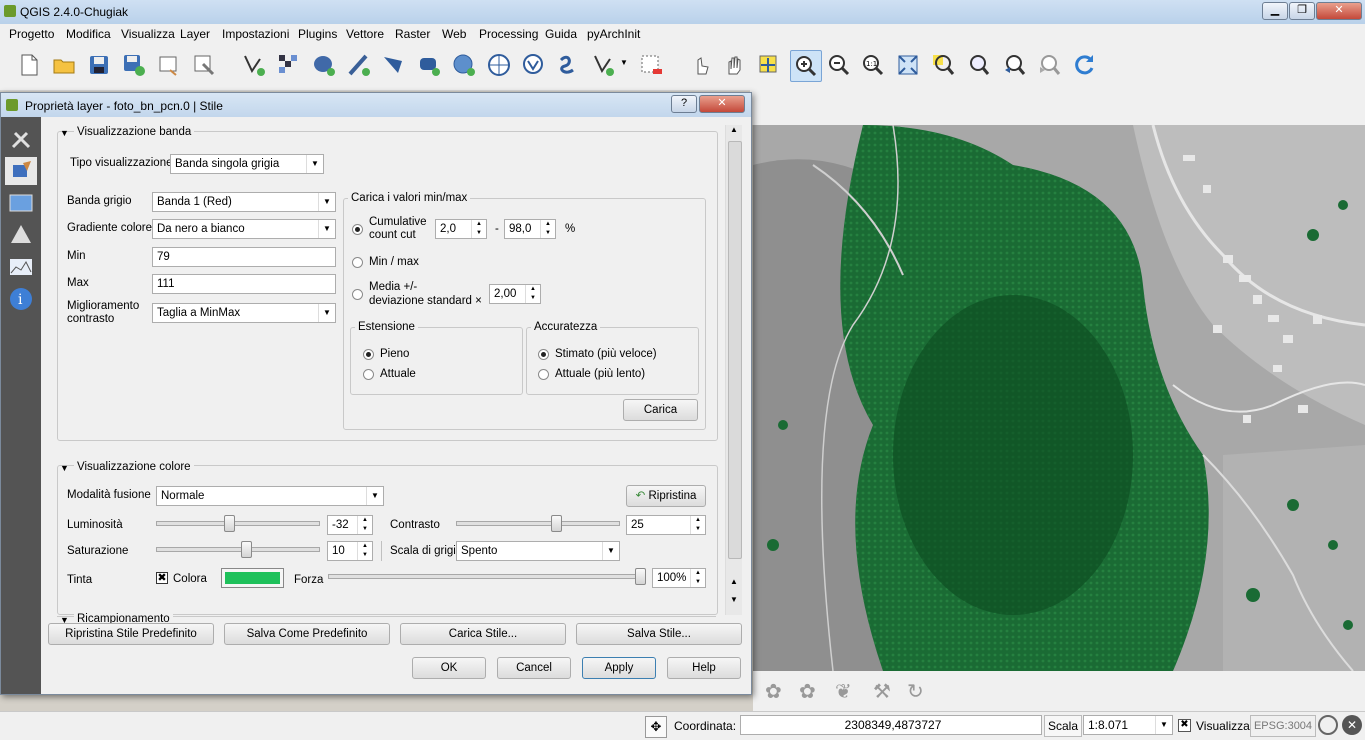 This screenshot has width=1365, height=740. What do you see at coordinates (247, 164) in the screenshot?
I see `render-type-combo: Banda singola grigia ▼` at bounding box center [247, 164].